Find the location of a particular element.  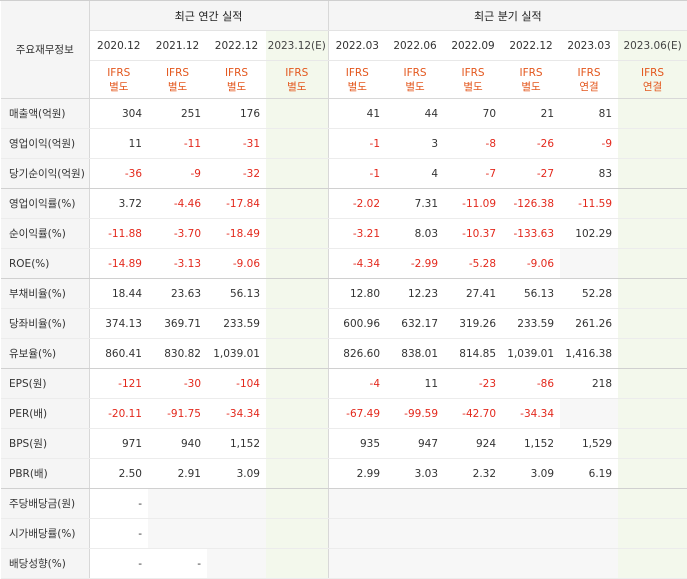

table-cell: -7 is located at coordinates (473, 173).